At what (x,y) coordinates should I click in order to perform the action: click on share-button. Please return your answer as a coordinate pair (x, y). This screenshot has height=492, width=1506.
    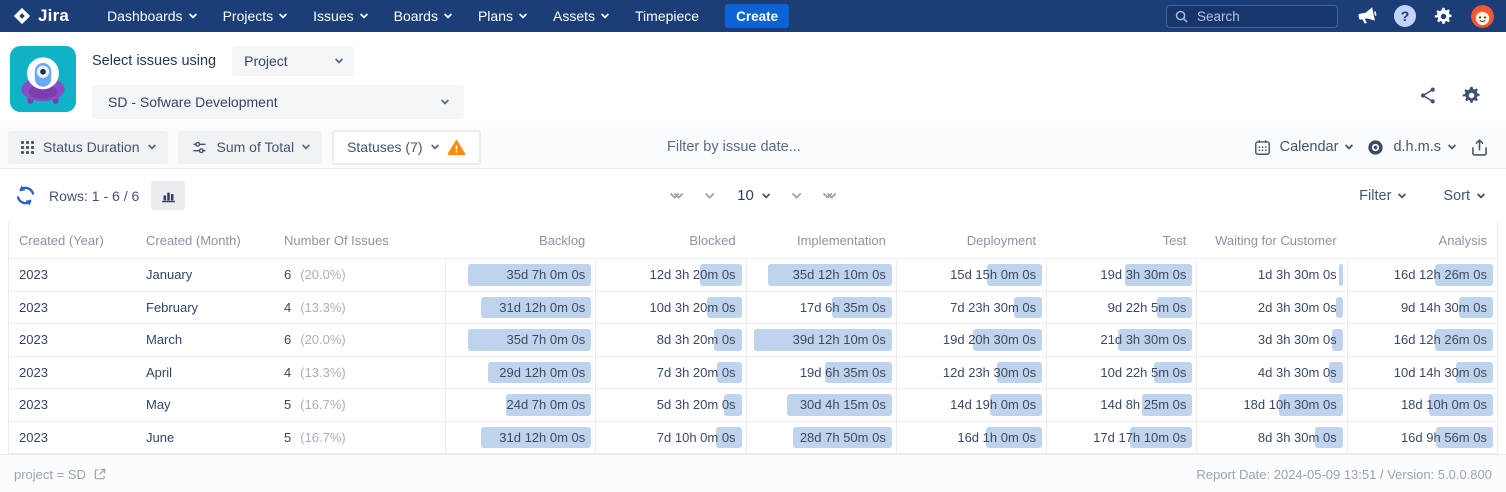
    Looking at the image, I should click on (1428, 95).